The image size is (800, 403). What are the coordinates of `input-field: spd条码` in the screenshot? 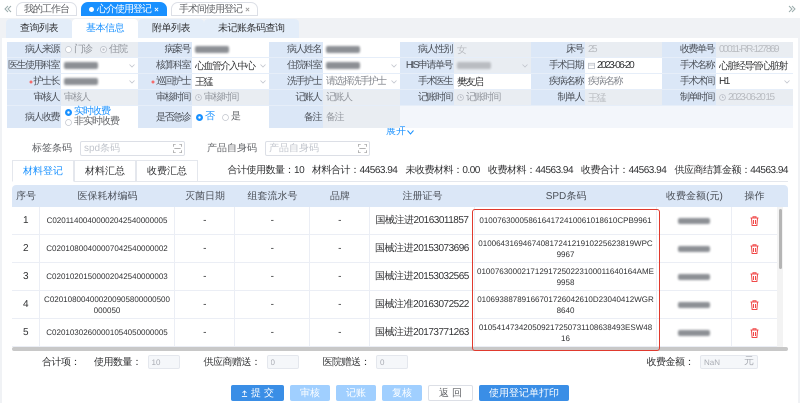 It's located at (132, 148).